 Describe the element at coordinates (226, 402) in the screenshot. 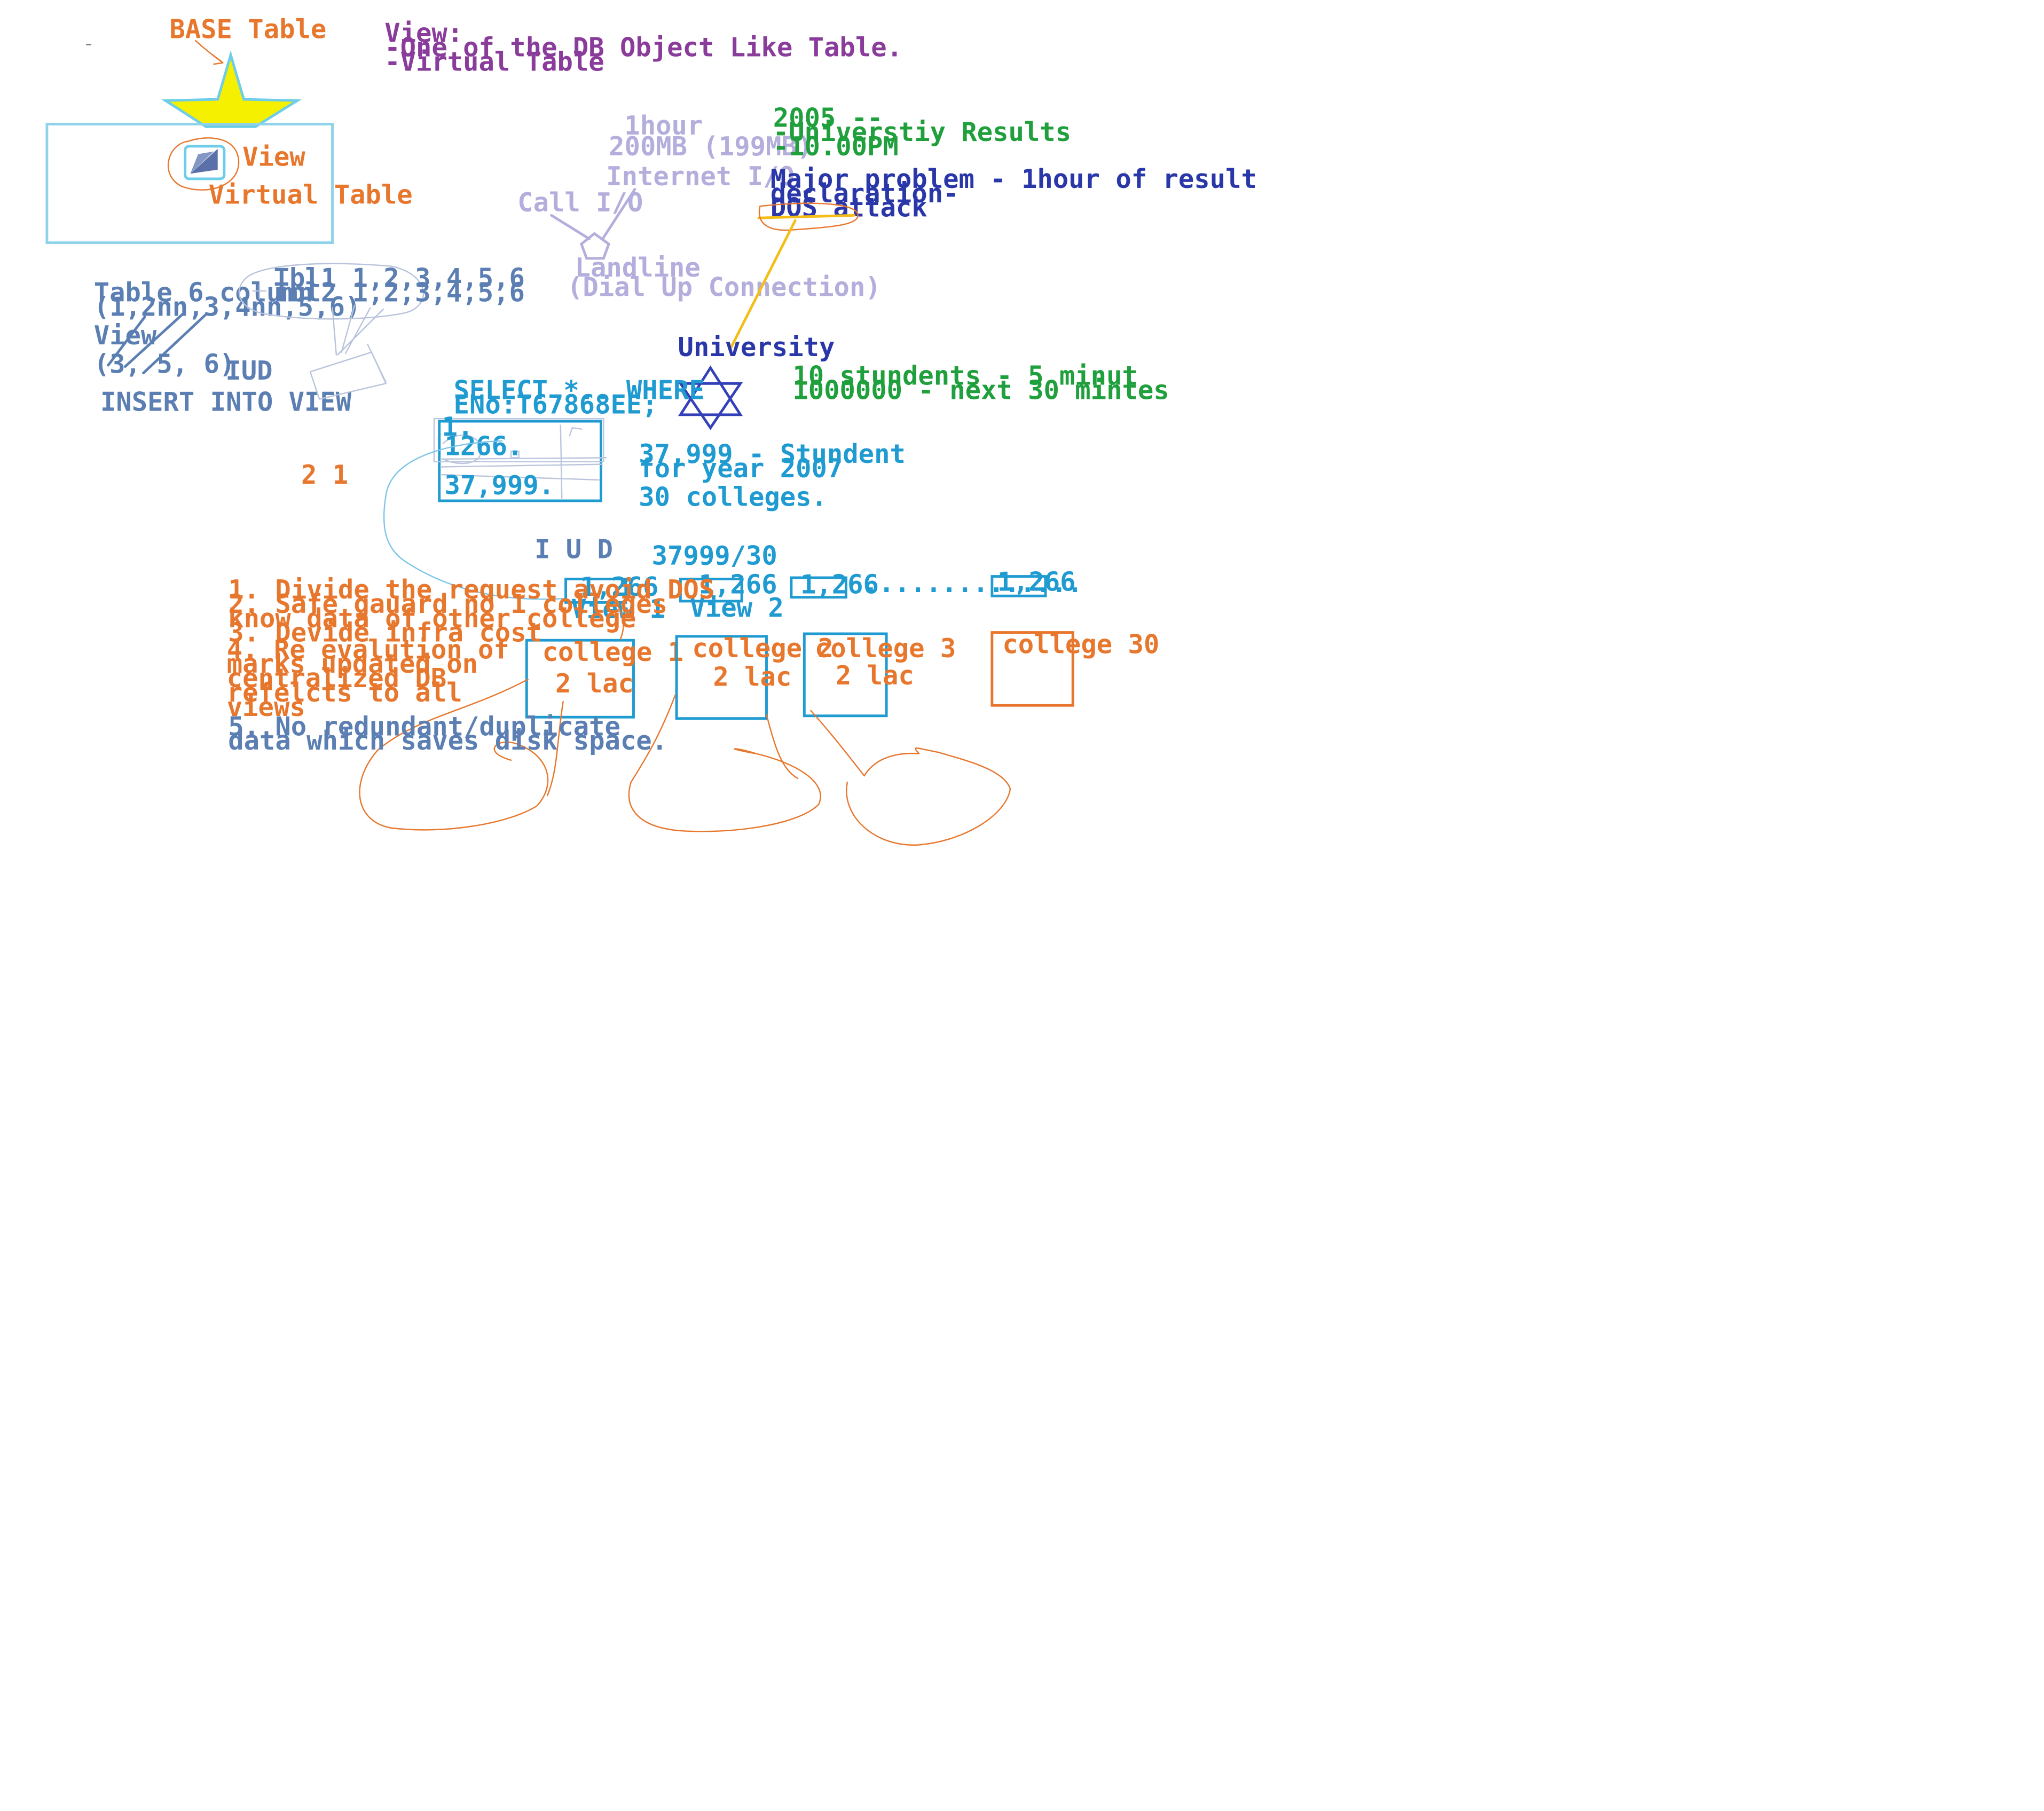

I see `table-note-line5: INSERT INTO VIEW` at that location.